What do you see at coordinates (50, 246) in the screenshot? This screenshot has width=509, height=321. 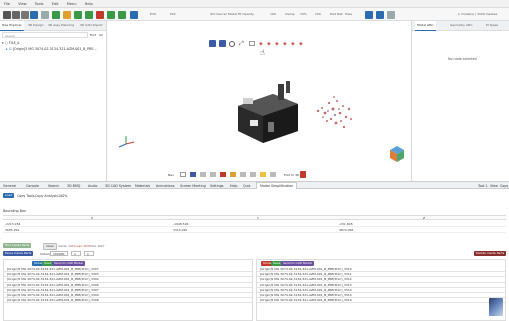 I see `clear-button: Clear` at bounding box center [50, 246].